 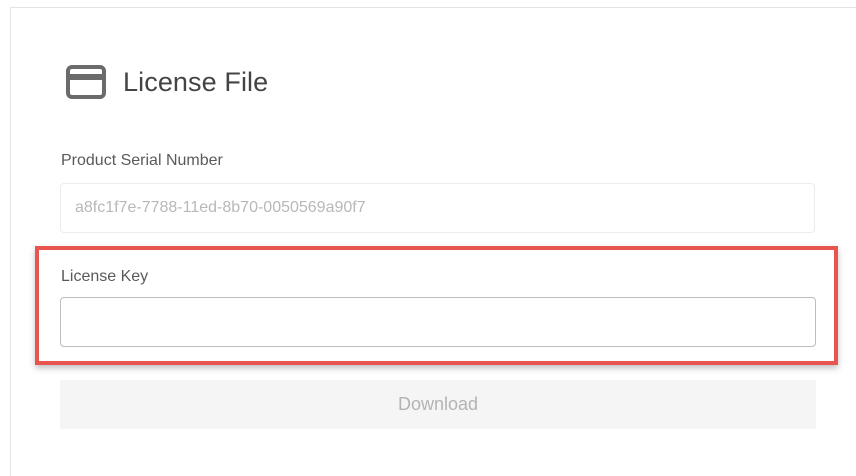 I want to click on serial-number-field: a8fc1f7e-7788-11ed-8b70-0050569a90f7, so click(x=437, y=208).